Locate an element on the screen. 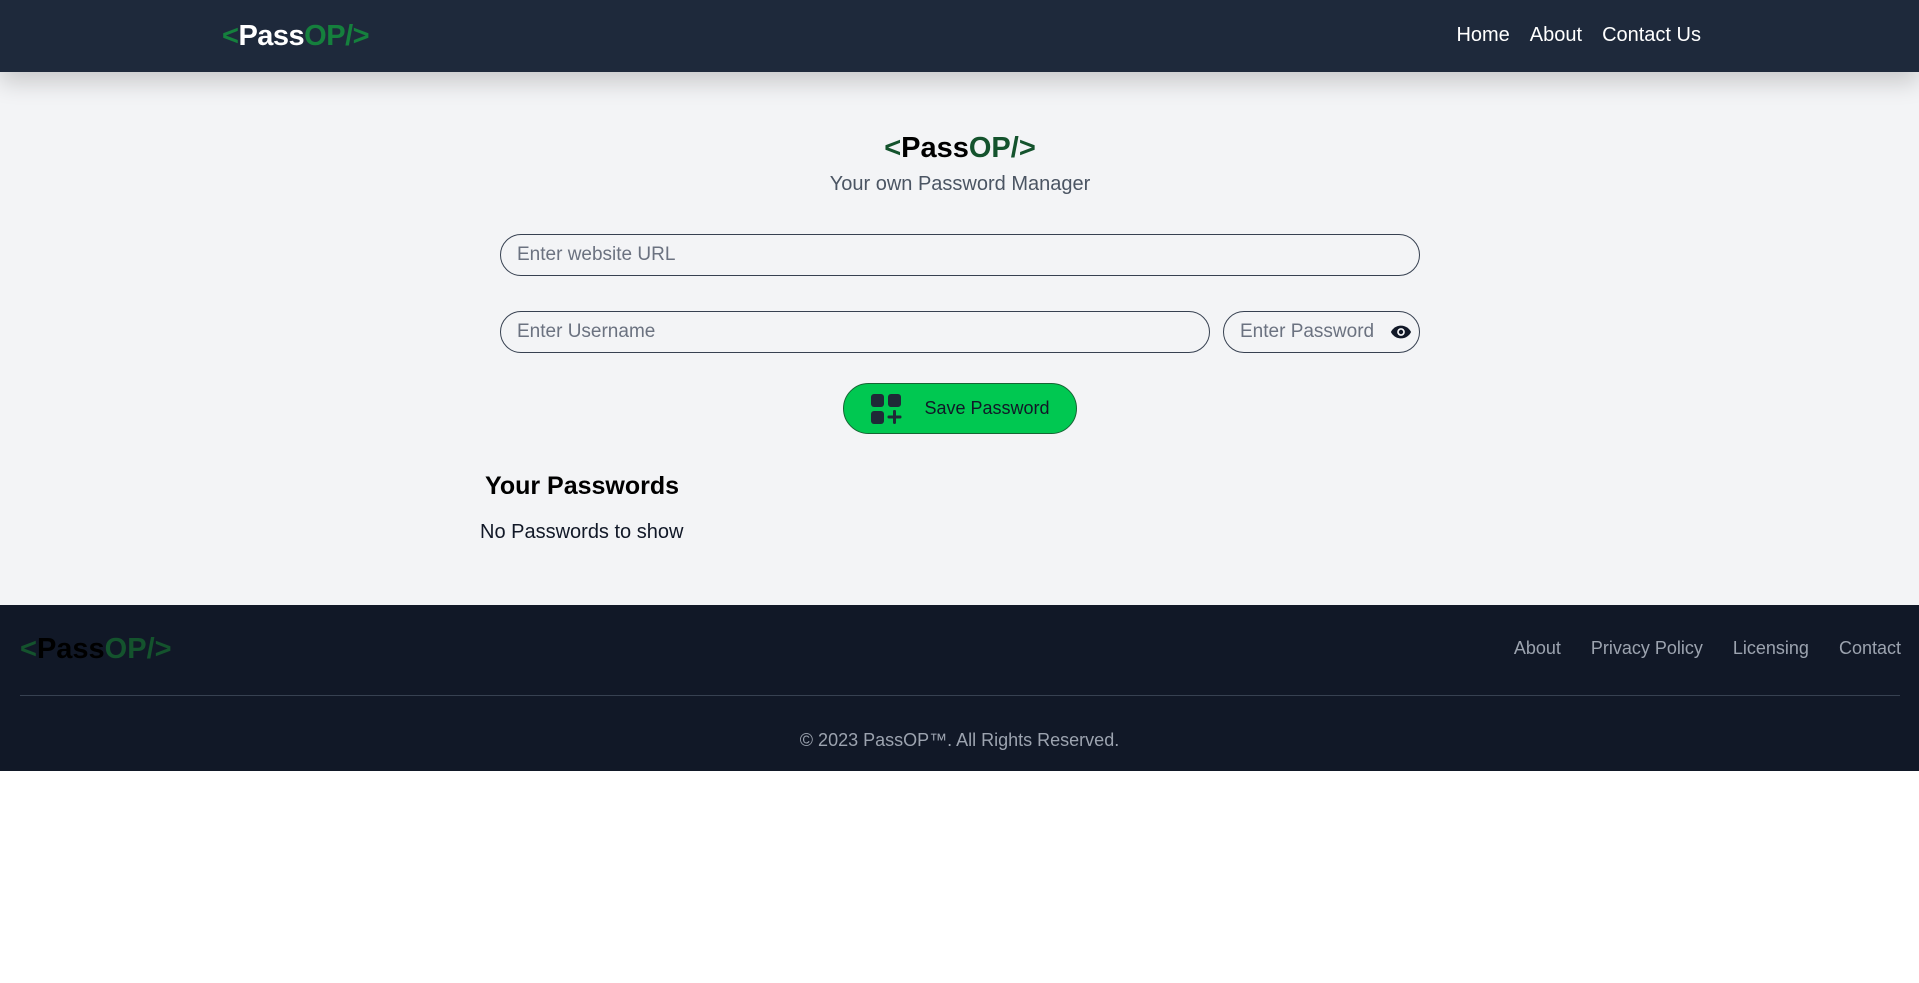 This screenshot has height=983, width=1919. add-grid-icon is located at coordinates (886, 408).